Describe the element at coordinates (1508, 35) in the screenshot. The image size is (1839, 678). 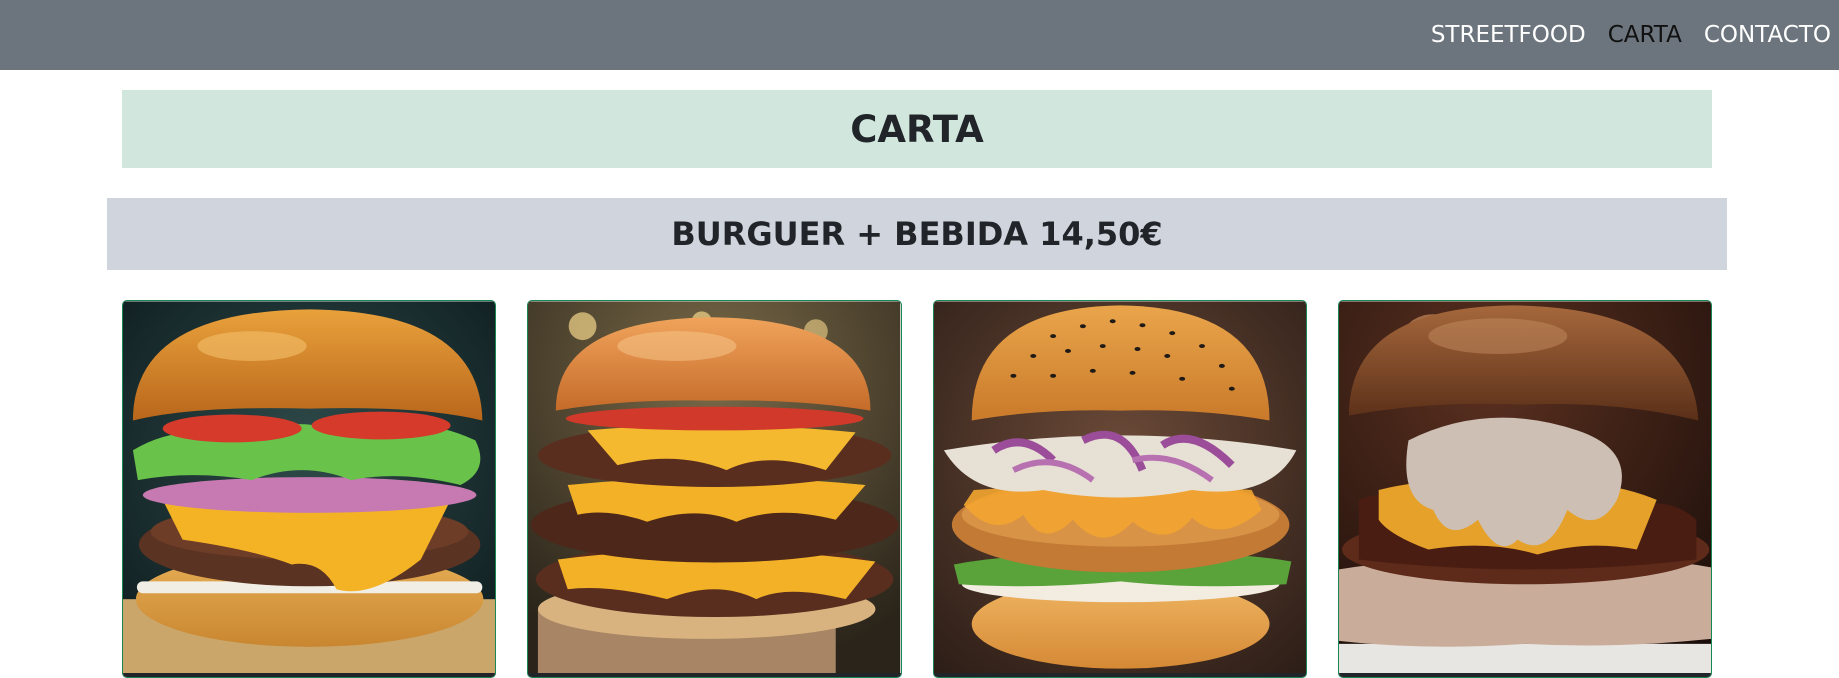
I see `nav-link-streetfood: STREETFOOD` at that location.